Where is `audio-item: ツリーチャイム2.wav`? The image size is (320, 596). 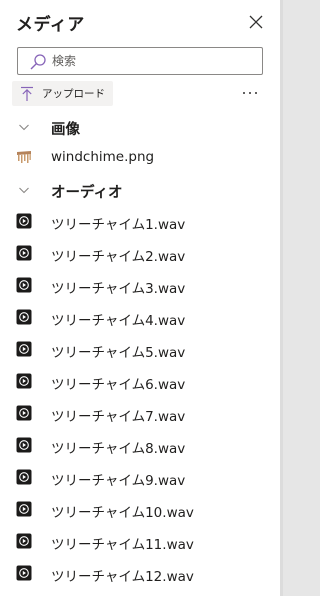
audio-item: ツリーチャイム2.wav is located at coordinates (140, 254).